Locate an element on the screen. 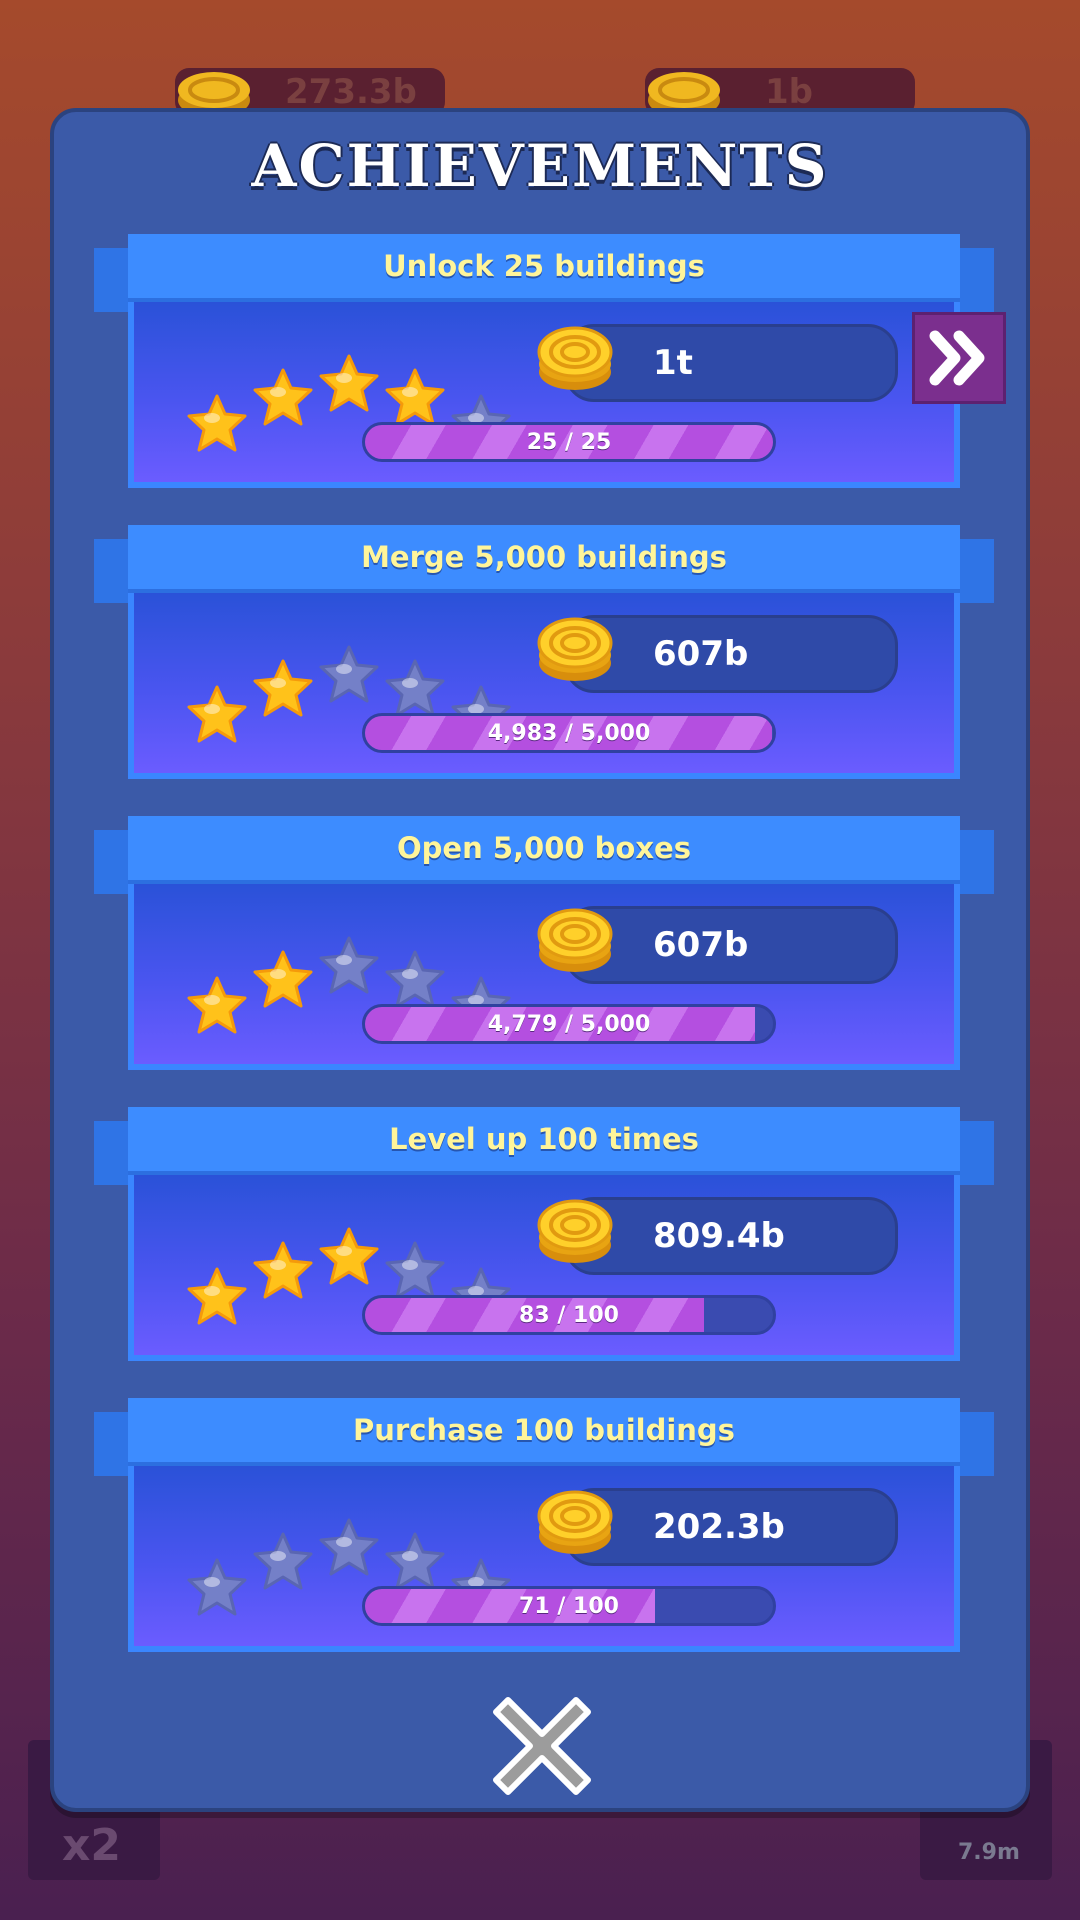 Image resolution: width=1080 pixels, height=1920 pixels. achievement-panel: 607b 4,779 / 5,000 is located at coordinates (544, 977).